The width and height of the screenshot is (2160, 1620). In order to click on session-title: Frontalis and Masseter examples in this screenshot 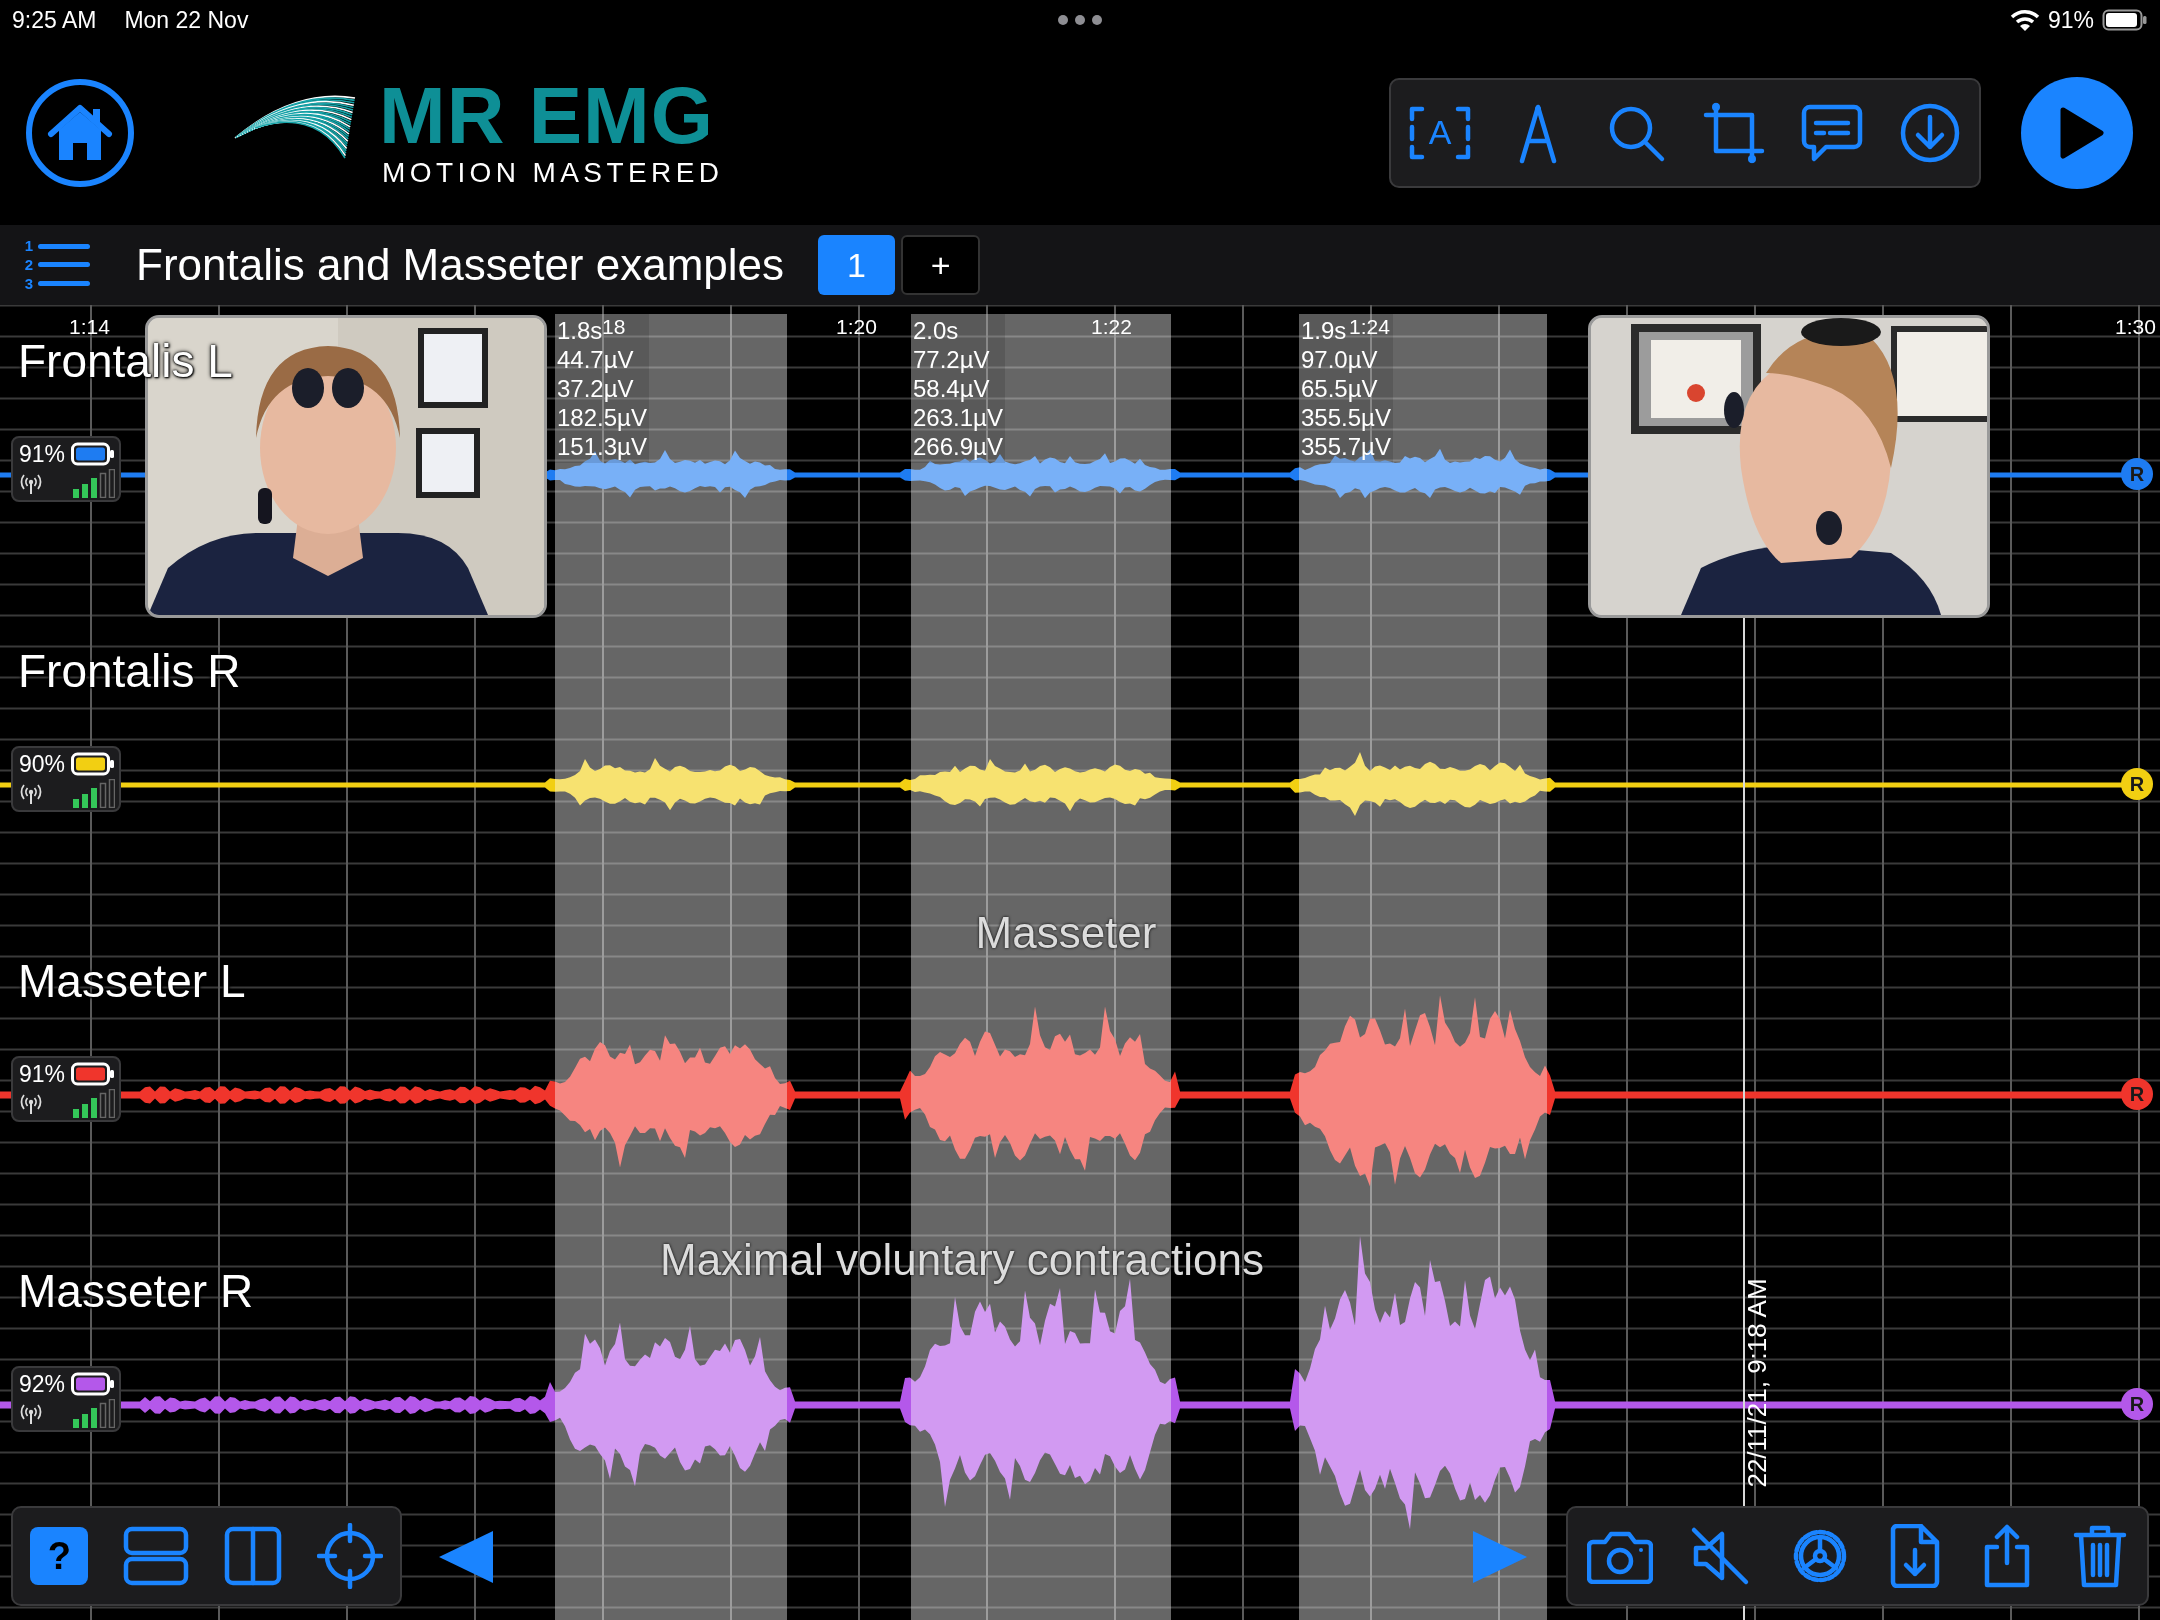, I will do `click(460, 265)`.